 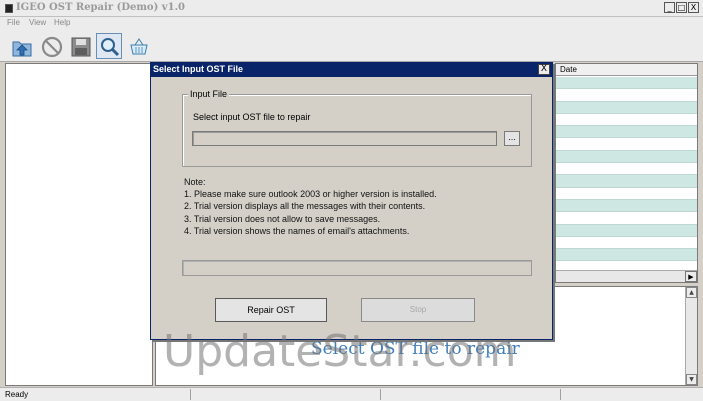 I want to click on save-disk-icon, so click(x=81, y=47).